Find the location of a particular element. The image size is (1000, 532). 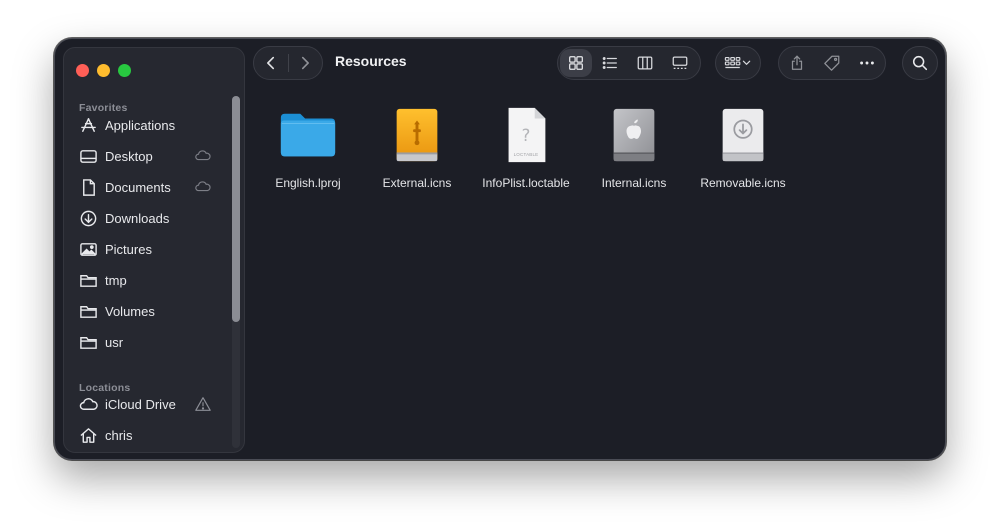

sidebar-item-documents: Documents is located at coordinates (148, 187).